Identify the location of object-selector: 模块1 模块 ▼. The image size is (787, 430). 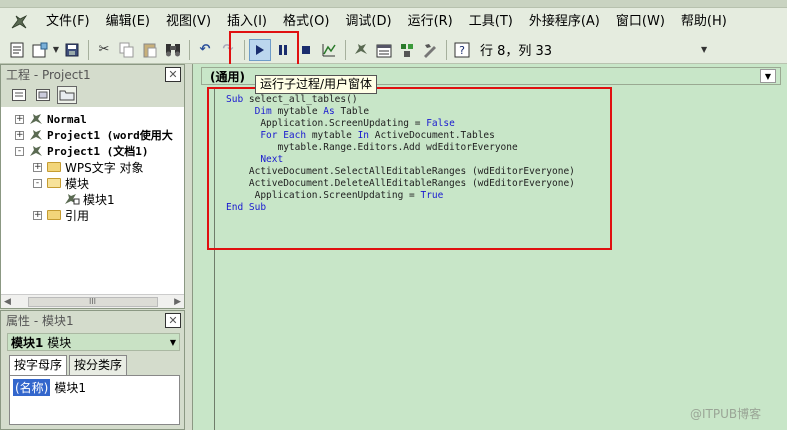
(93, 342).